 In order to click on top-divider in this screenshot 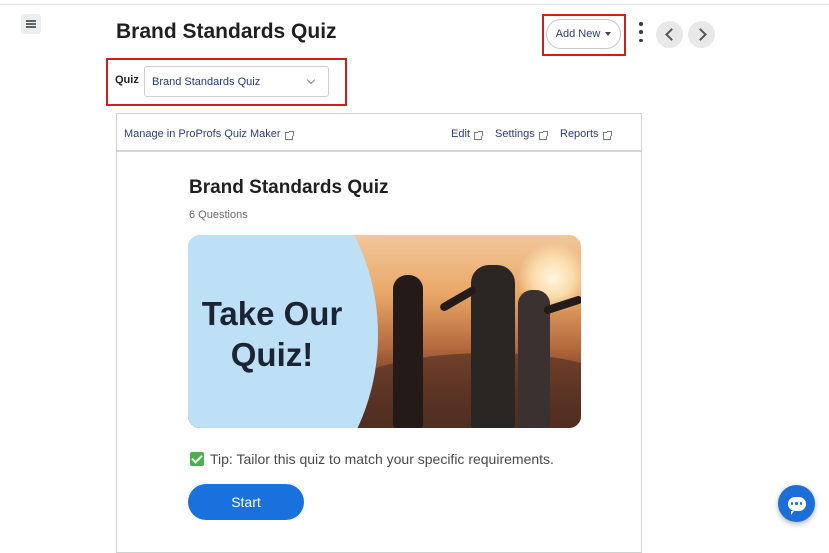, I will do `click(414, 4)`.